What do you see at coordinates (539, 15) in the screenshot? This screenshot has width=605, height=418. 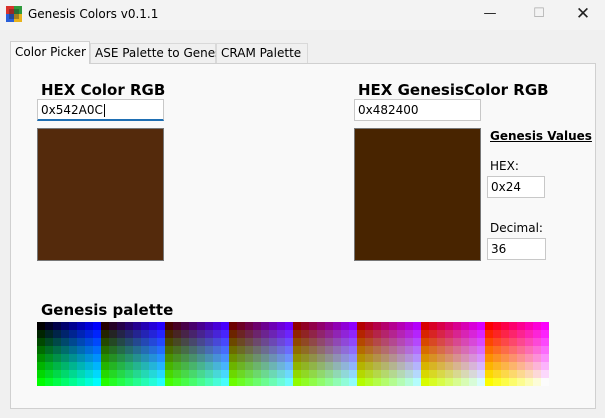 I see `maximize-button: ☐` at bounding box center [539, 15].